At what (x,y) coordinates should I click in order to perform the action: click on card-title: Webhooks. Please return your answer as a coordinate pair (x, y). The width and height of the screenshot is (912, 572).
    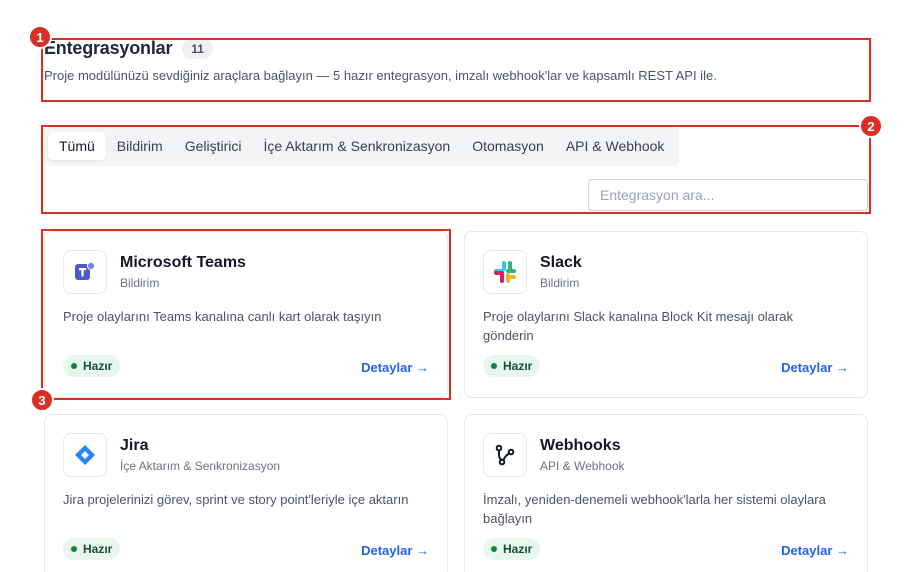
    Looking at the image, I should click on (580, 445).